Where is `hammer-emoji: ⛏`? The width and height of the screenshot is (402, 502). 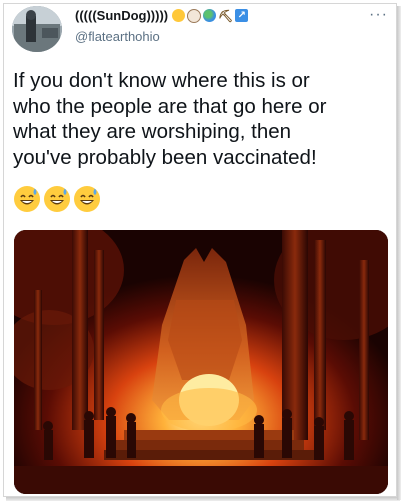
hammer-emoji: ⛏ is located at coordinates (226, 15).